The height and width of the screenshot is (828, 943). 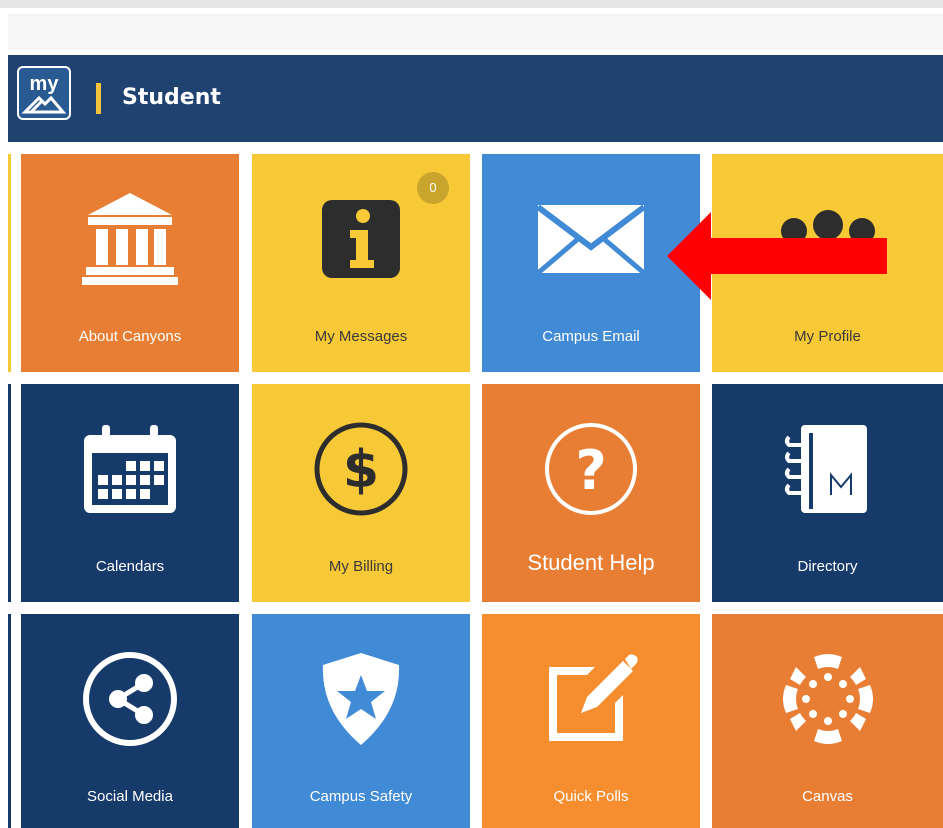 I want to click on tile-calendars: Calendars, so click(x=130, y=493).